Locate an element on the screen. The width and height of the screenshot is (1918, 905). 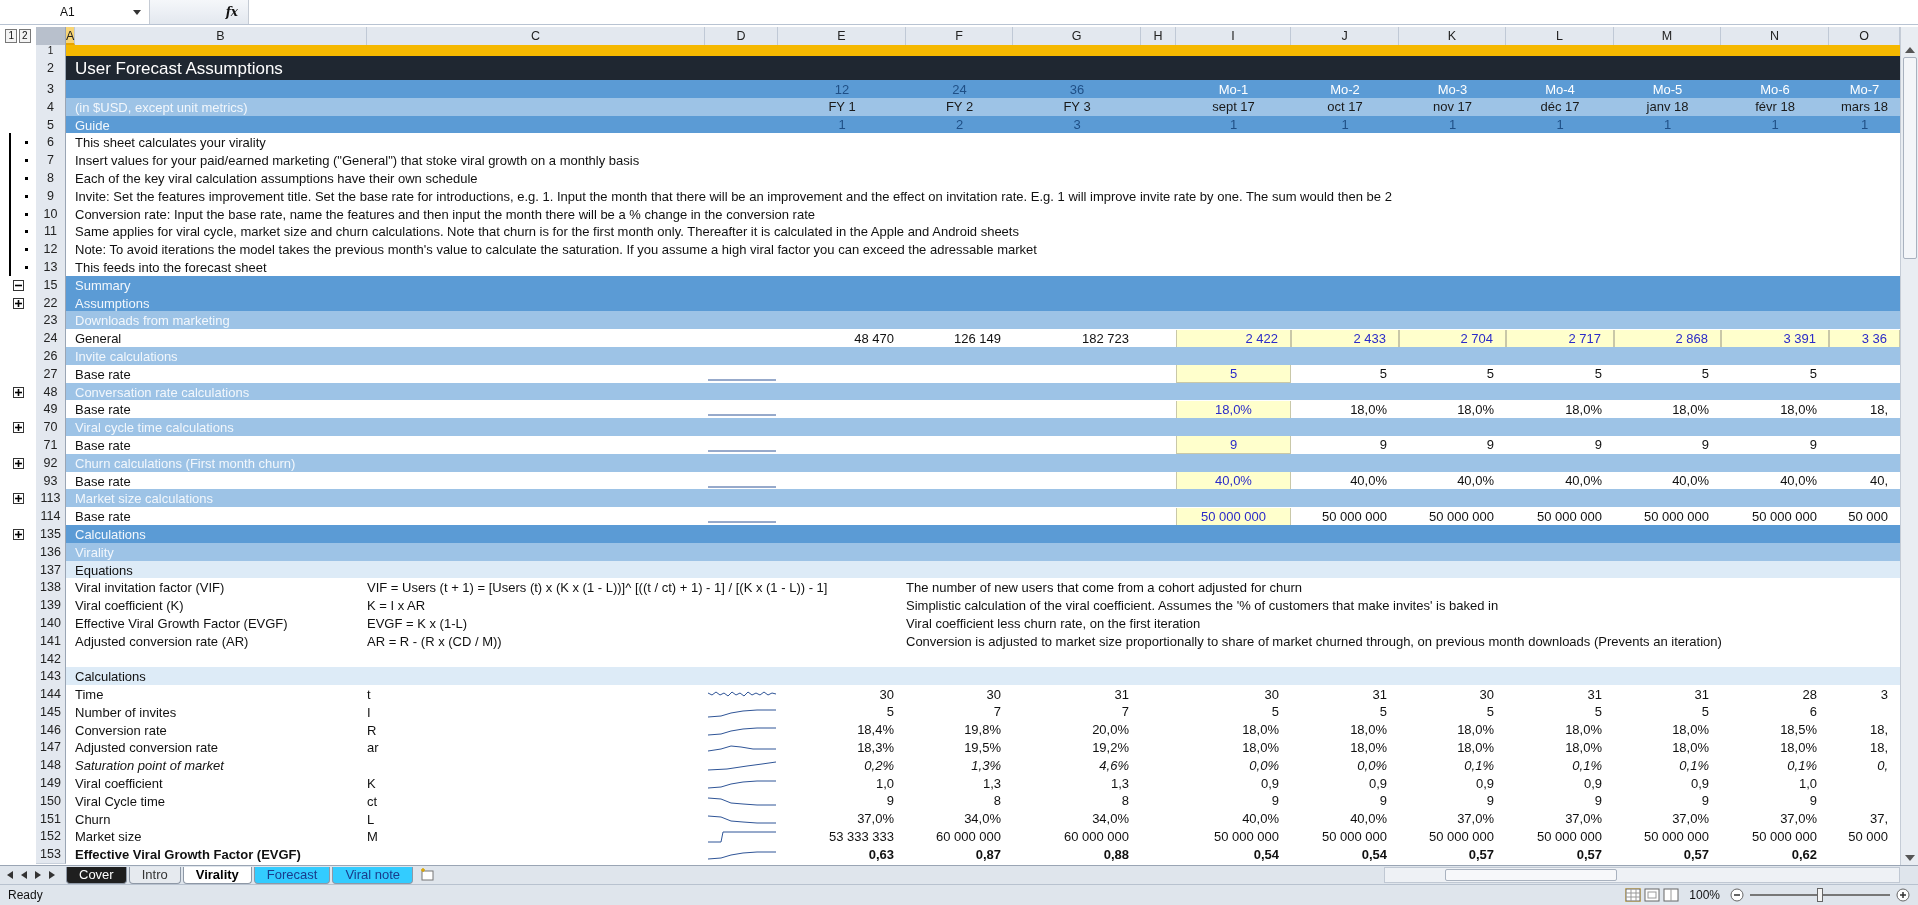
zoom-in-icon is located at coordinates (1903, 895).